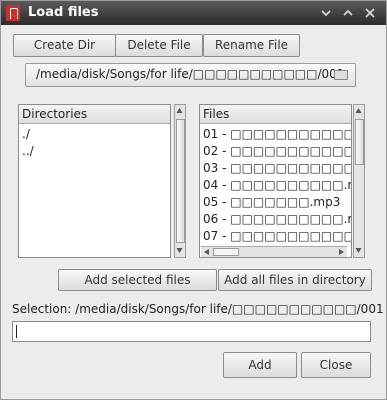 The width and height of the screenshot is (387, 400). What do you see at coordinates (274, 251) in the screenshot?
I see `files-hscrollbar` at bounding box center [274, 251].